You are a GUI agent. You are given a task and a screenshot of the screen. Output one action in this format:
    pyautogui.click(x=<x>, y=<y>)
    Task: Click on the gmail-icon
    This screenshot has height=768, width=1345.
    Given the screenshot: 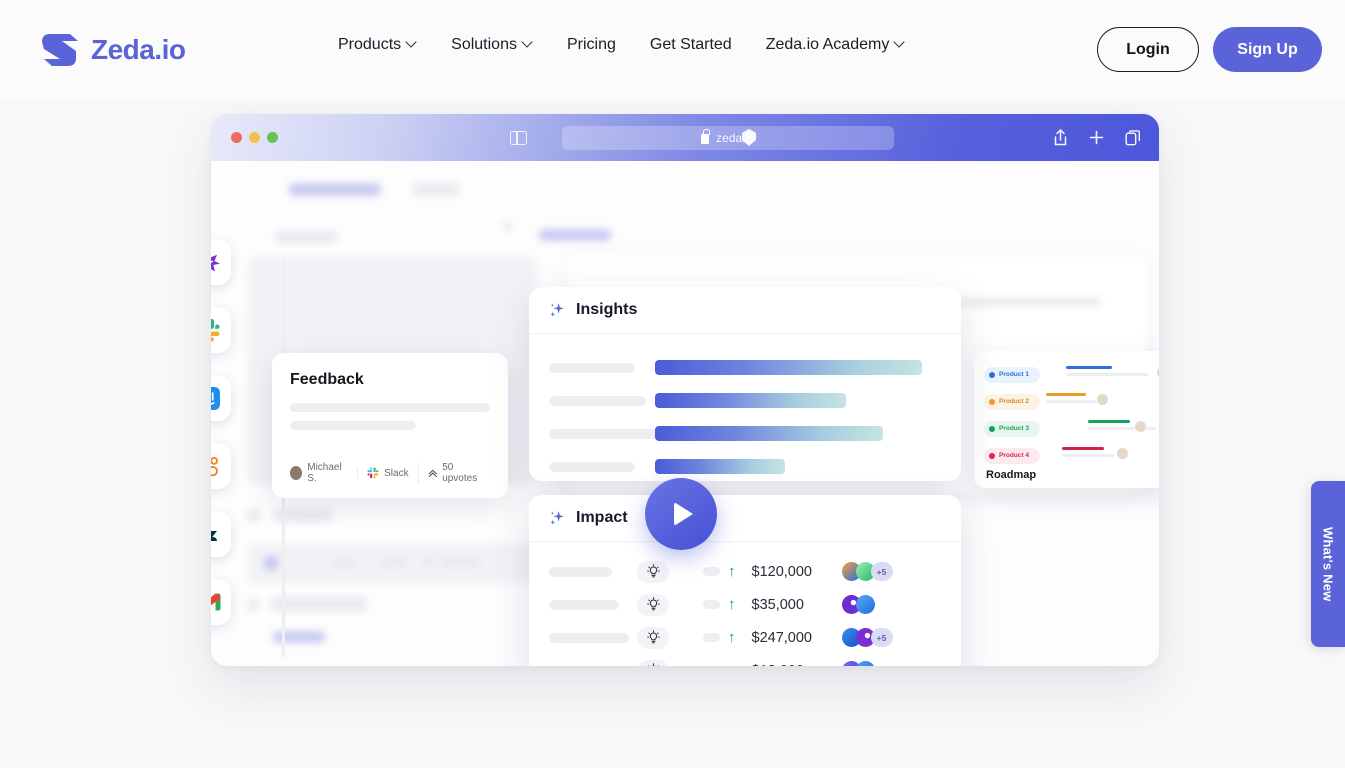 What is the action you would take?
    pyautogui.click(x=216, y=602)
    